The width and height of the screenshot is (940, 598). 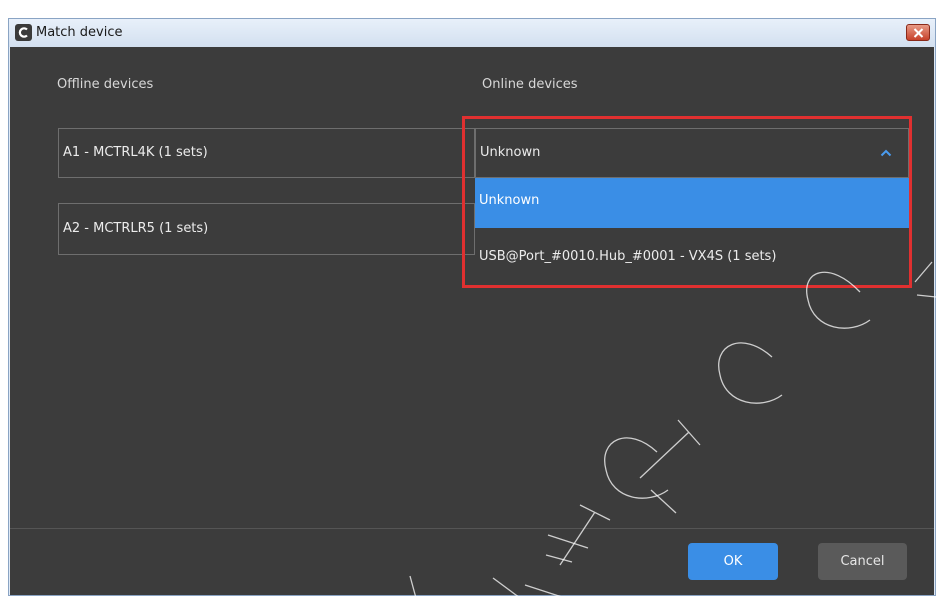 What do you see at coordinates (733, 561) in the screenshot?
I see `ok-button: OK` at bounding box center [733, 561].